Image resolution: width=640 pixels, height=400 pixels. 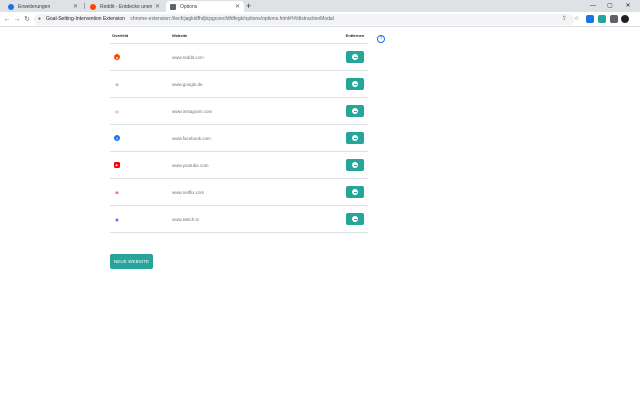 I want to click on extension-name: Goal-Setting-Intervention Extension, so click(x=85, y=19).